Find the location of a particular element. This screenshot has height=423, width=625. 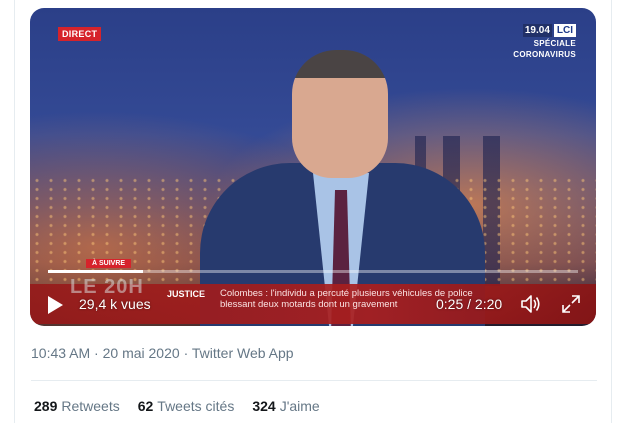

special-label-line2: CORONAVIRUS is located at coordinates (544, 54).